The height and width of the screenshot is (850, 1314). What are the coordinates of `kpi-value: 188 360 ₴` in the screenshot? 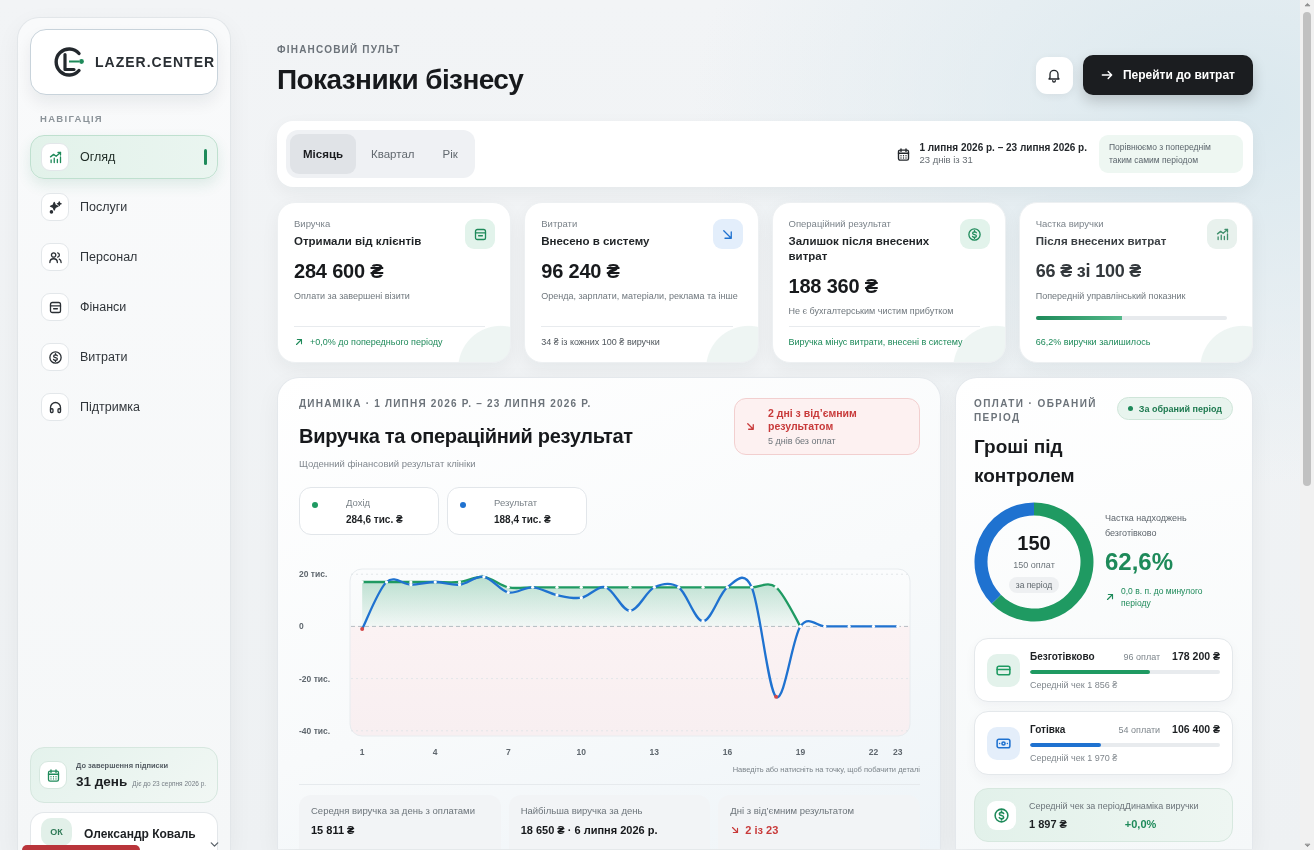 It's located at (833, 286).